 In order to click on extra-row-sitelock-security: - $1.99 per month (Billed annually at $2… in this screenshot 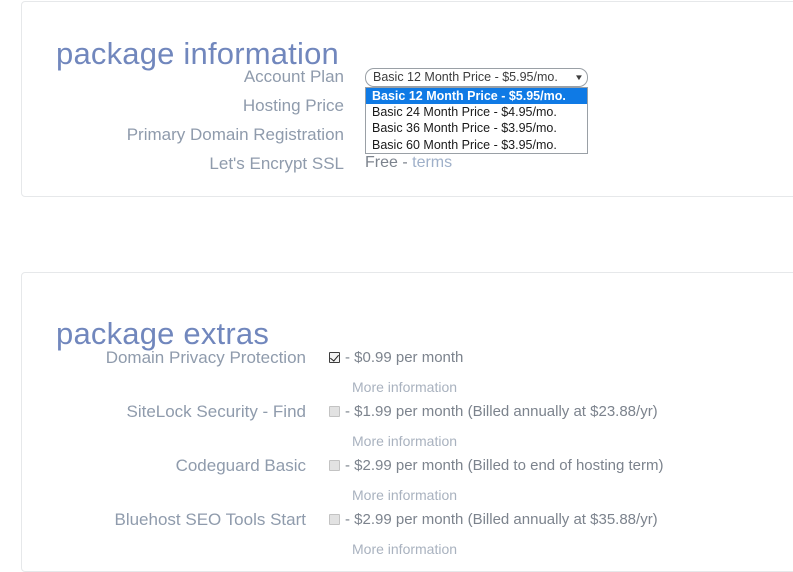, I will do `click(493, 411)`.